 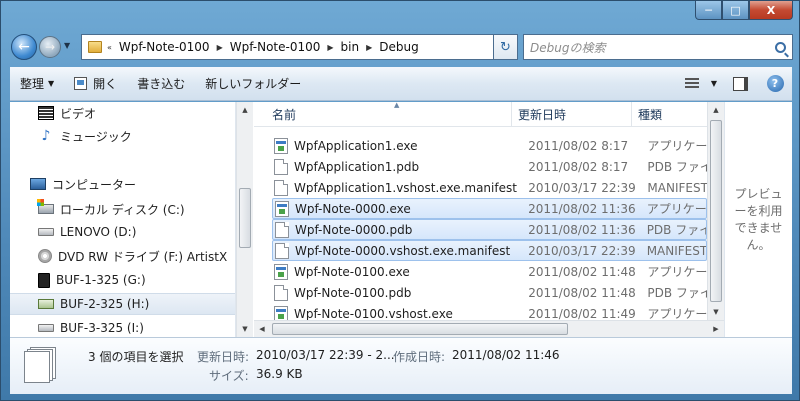 I want to click on sidebar-item-buf-1: BUF-1-325 (G:), so click(x=122, y=280).